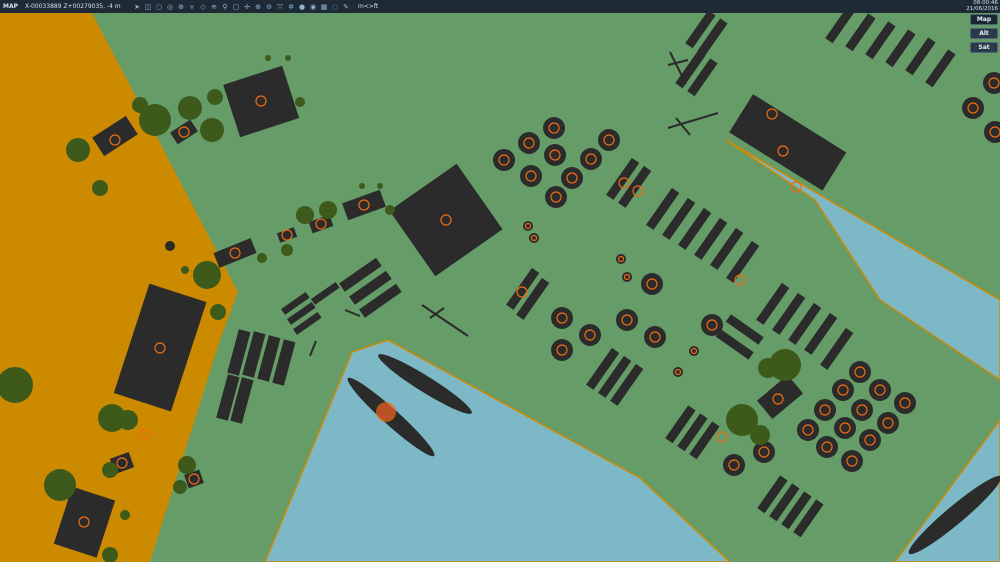 Image resolution: width=1000 pixels, height=562 pixels. What do you see at coordinates (192, 7) in the screenshot?
I see `route-icon: ⋎` at bounding box center [192, 7].